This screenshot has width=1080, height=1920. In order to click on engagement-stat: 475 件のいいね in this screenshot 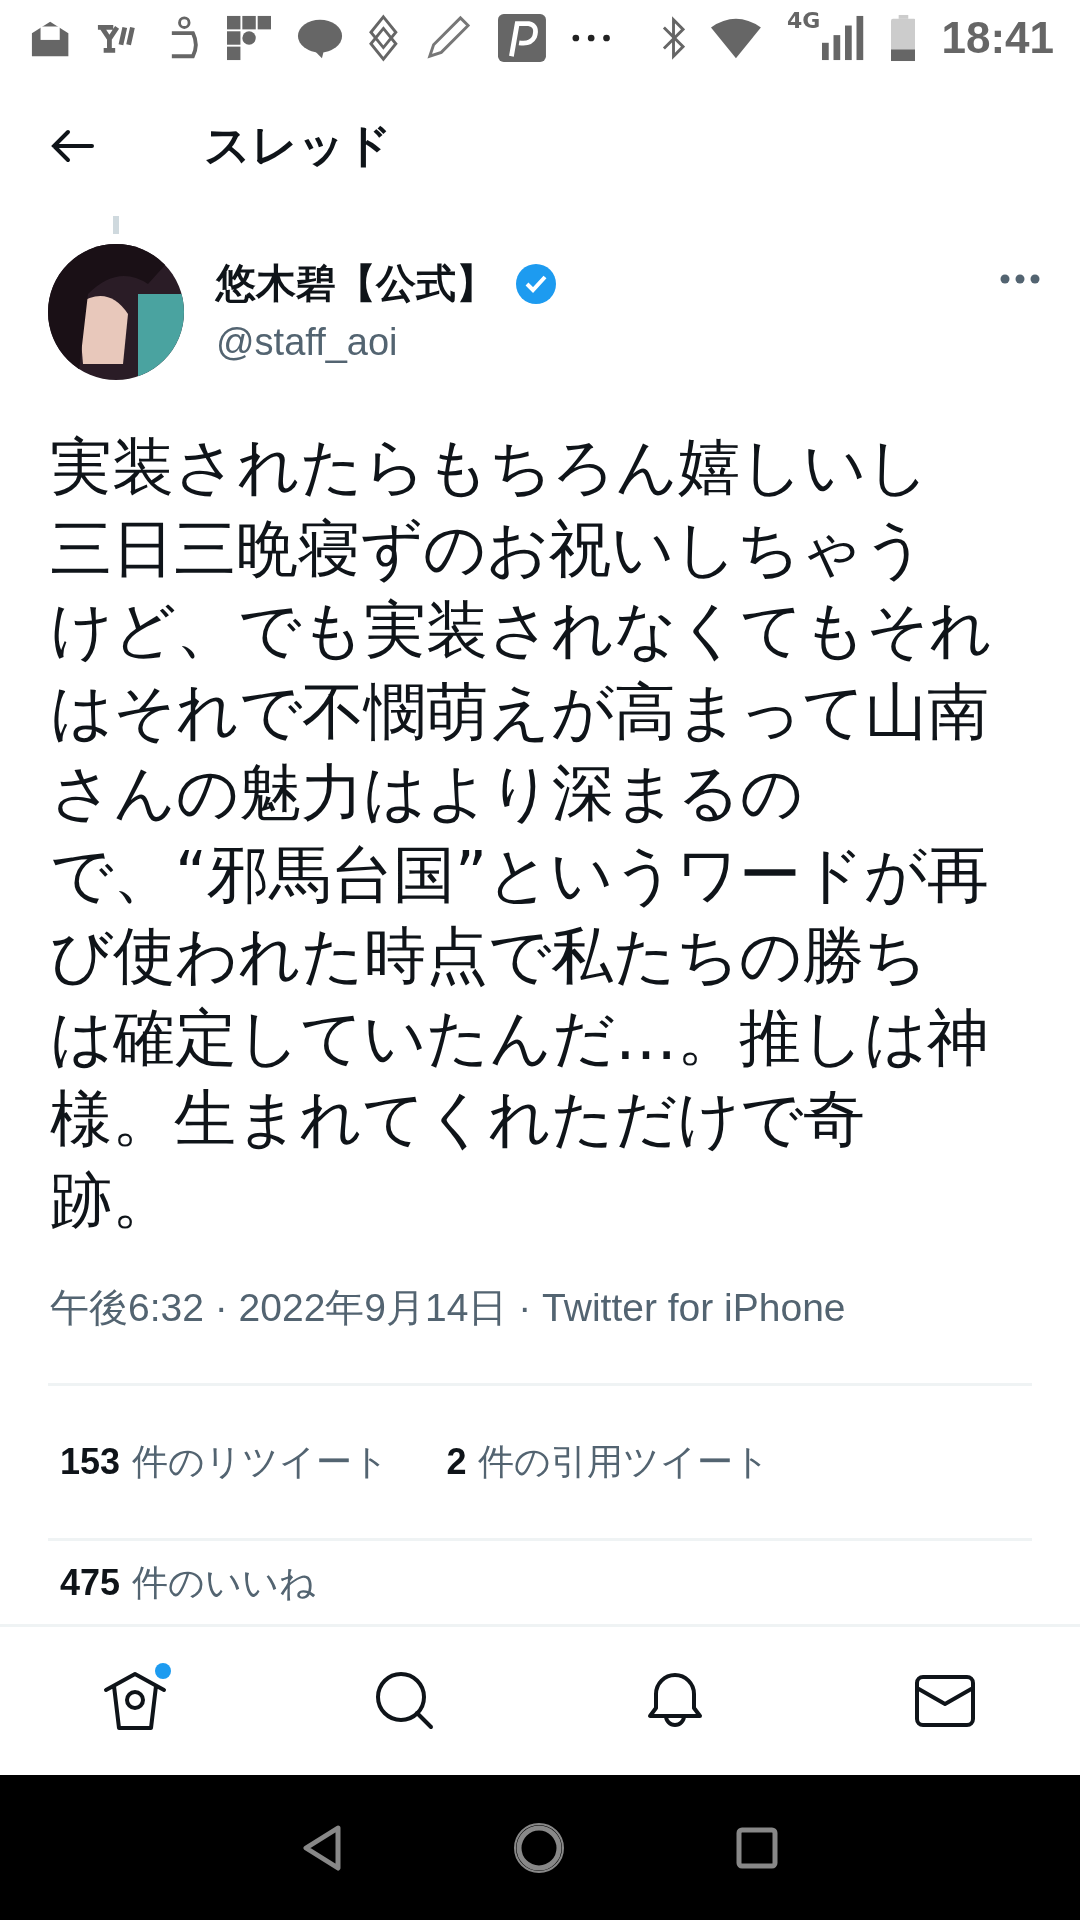, I will do `click(188, 1582)`.